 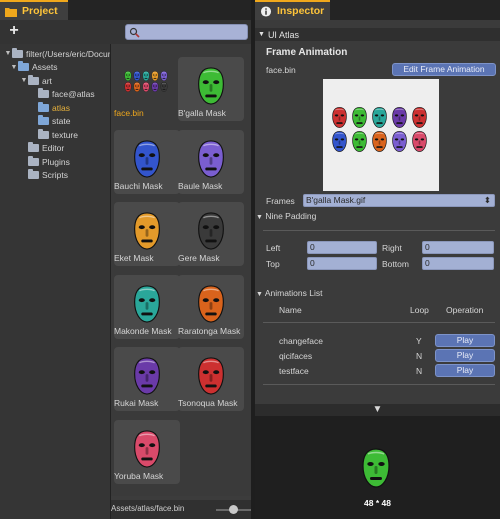 What do you see at coordinates (14, 31) in the screenshot?
I see `add-button: +` at bounding box center [14, 31].